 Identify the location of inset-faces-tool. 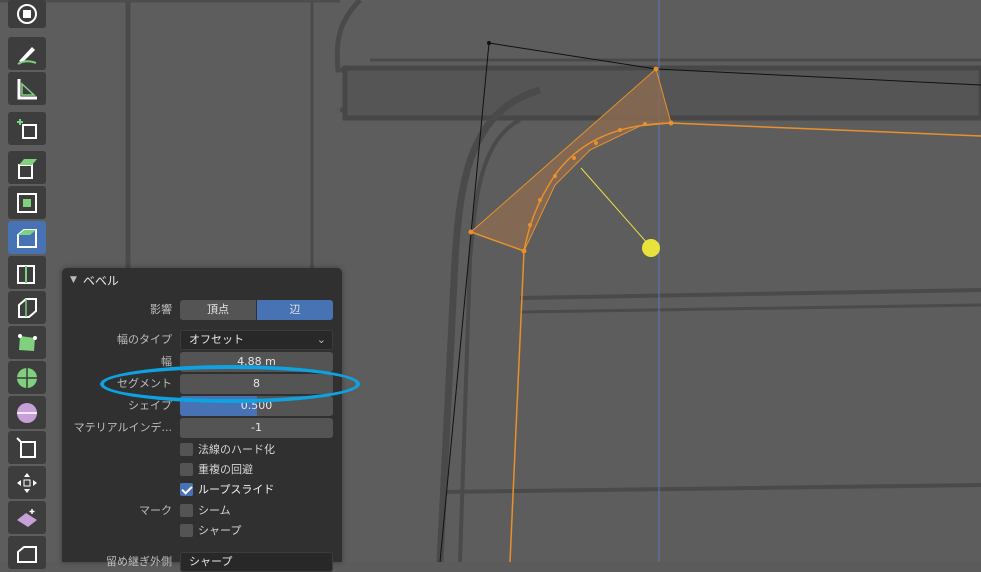
(27, 202).